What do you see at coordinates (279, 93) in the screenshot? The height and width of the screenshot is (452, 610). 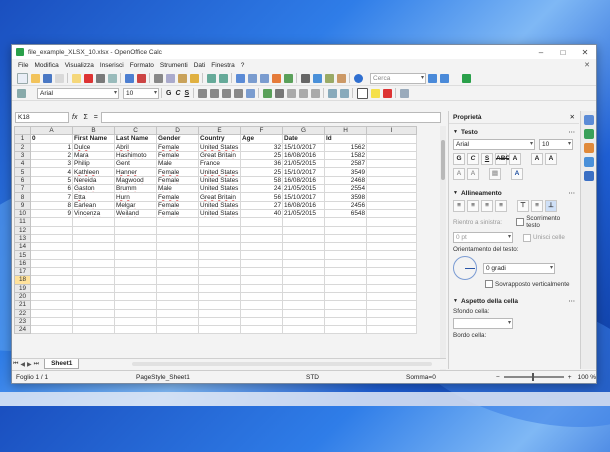 I see `percent-icon` at bounding box center [279, 93].